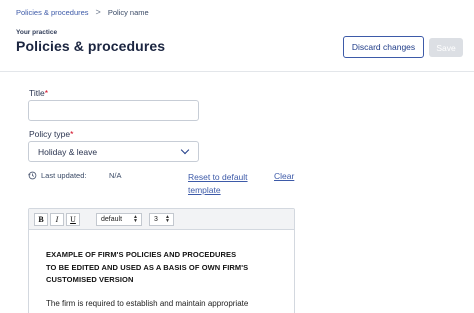  What do you see at coordinates (32, 175) in the screenshot?
I see `history-icon` at bounding box center [32, 175].